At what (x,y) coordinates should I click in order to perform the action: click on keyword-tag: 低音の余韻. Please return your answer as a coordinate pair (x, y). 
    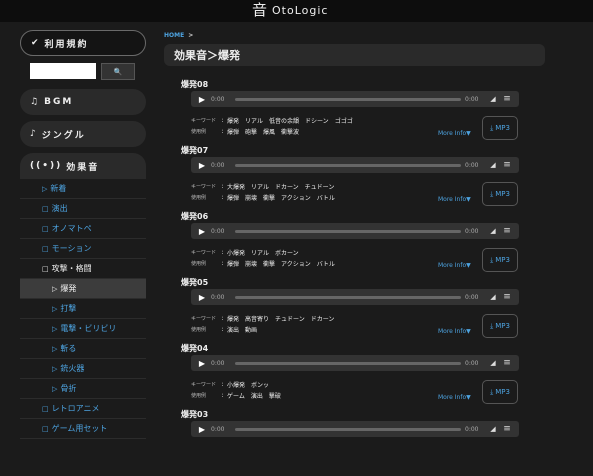
    Looking at the image, I should click on (284, 120).